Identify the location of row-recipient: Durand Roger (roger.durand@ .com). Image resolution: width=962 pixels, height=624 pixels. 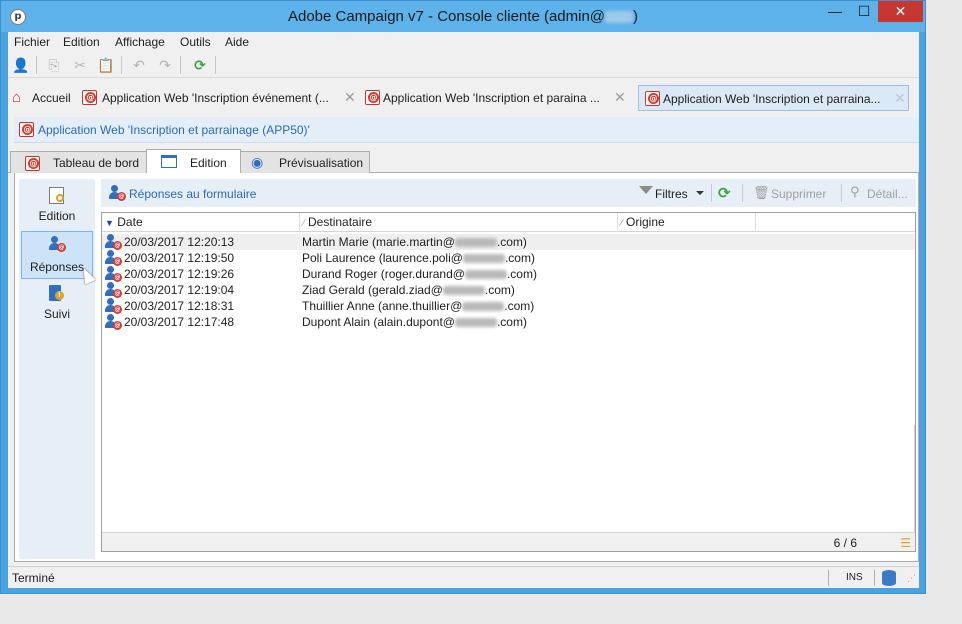
(419, 274).